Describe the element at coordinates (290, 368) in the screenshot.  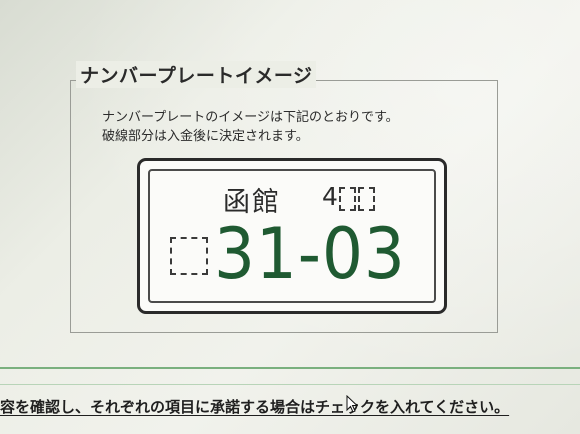
I see `section-divider` at that location.